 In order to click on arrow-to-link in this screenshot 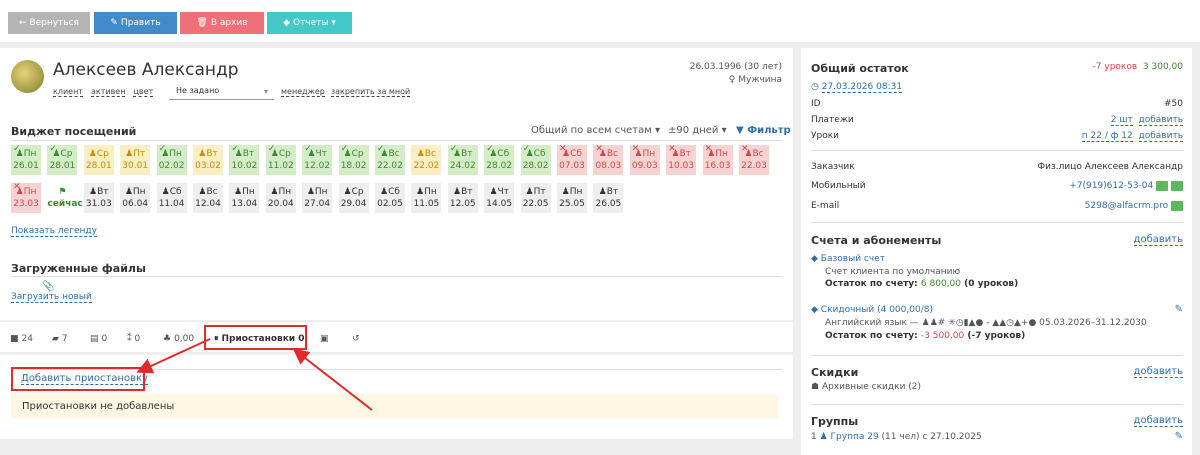, I will do `click(173, 356)`.